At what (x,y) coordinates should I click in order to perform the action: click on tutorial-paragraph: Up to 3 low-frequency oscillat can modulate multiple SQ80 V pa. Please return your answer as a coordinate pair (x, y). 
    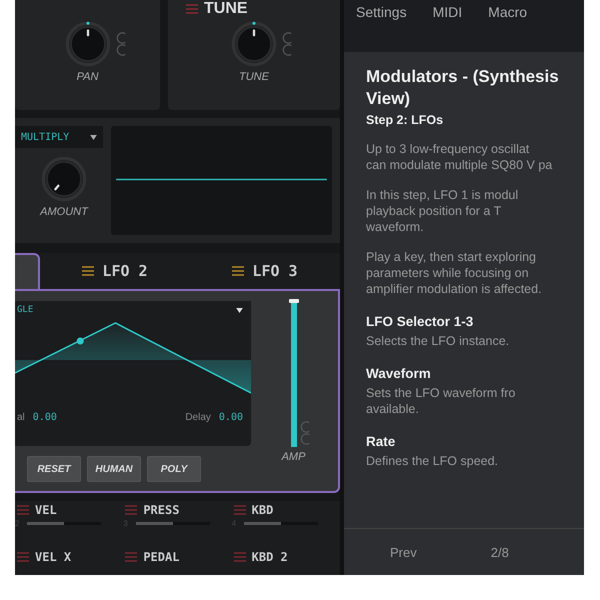
    Looking at the image, I should click on (460, 157).